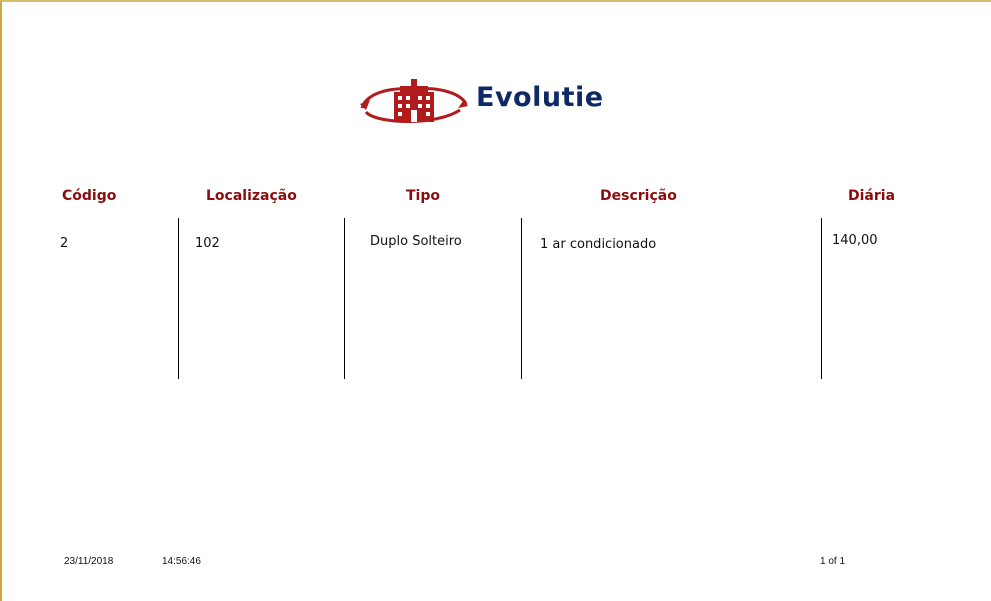  What do you see at coordinates (540, 97) in the screenshot?
I see `brand-name: Evolutie` at bounding box center [540, 97].